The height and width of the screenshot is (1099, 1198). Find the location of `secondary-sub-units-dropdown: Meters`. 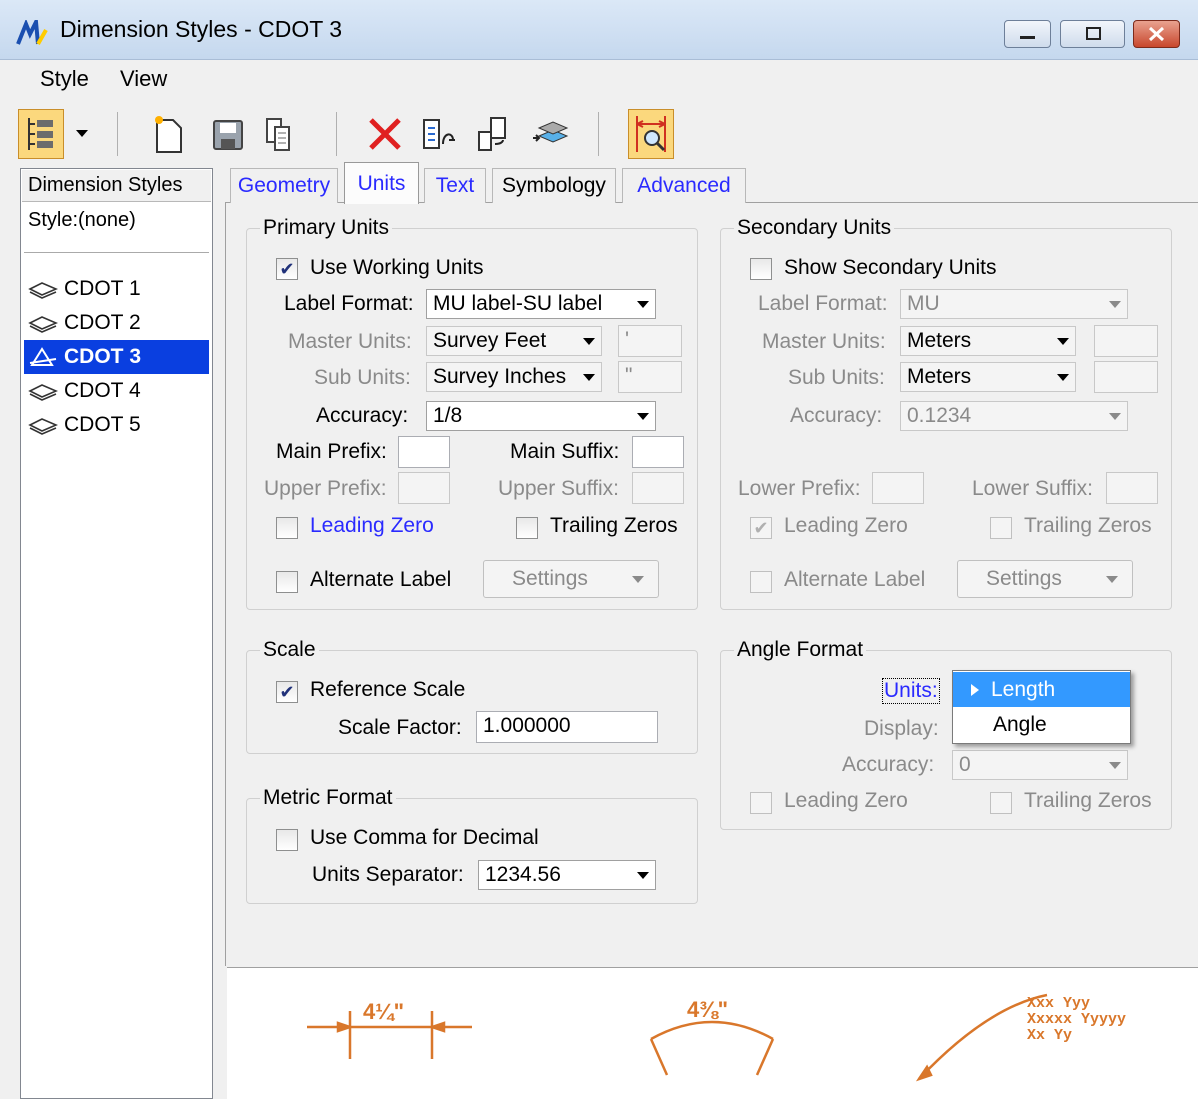

secondary-sub-units-dropdown: Meters is located at coordinates (988, 377).